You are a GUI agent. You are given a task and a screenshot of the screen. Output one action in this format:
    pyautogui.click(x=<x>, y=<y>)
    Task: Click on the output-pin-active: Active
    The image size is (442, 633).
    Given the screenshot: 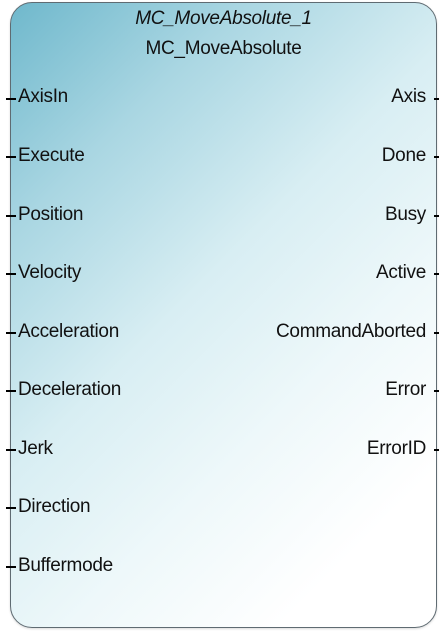 What is the action you would take?
    pyautogui.click(x=401, y=272)
    